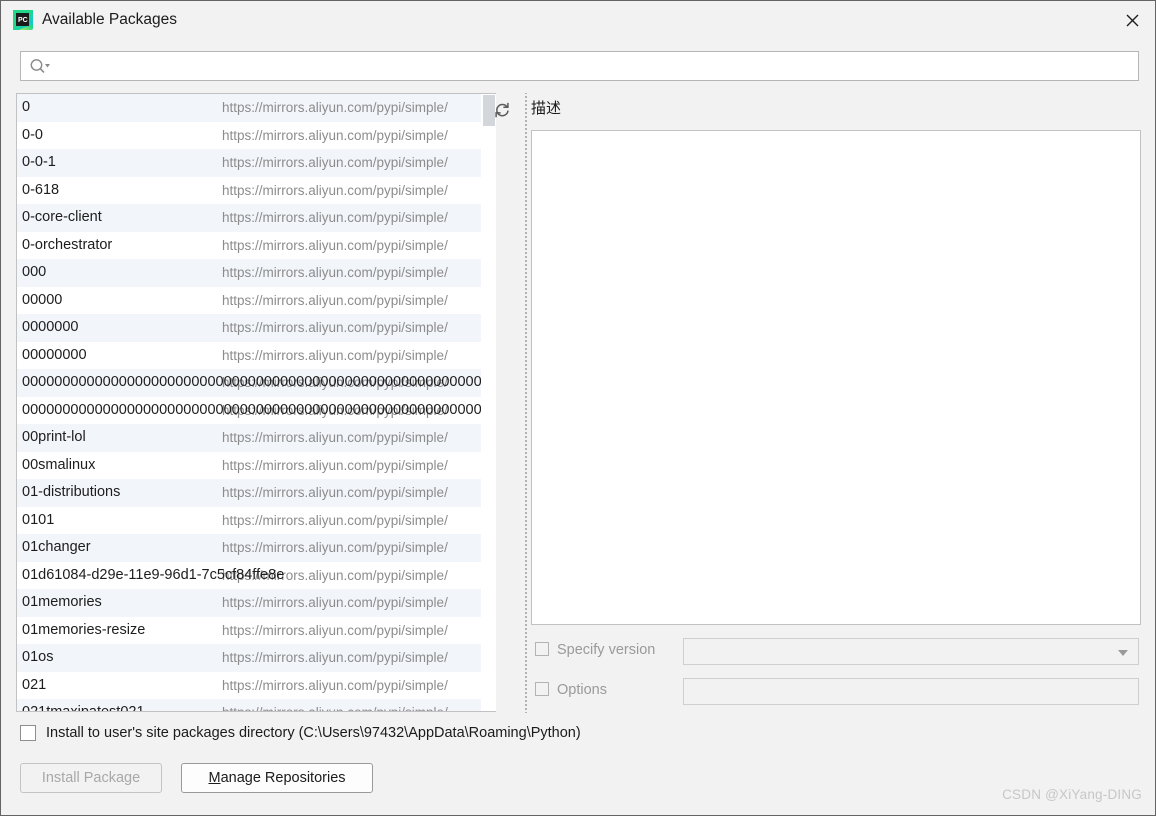  I want to click on package-name: 021, so click(34, 684).